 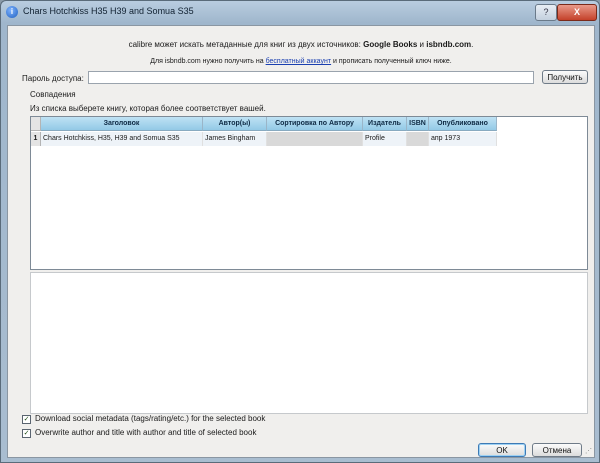 I want to click on key-note-text-end: и прописать полученный ключ ниже., so click(x=391, y=61).